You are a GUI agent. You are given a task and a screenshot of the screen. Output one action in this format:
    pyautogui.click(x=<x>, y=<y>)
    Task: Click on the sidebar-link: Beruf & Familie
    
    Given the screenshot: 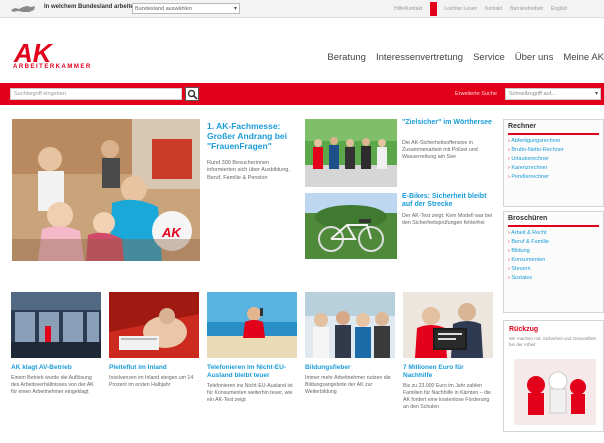 What is the action you would take?
    pyautogui.click(x=553, y=242)
    